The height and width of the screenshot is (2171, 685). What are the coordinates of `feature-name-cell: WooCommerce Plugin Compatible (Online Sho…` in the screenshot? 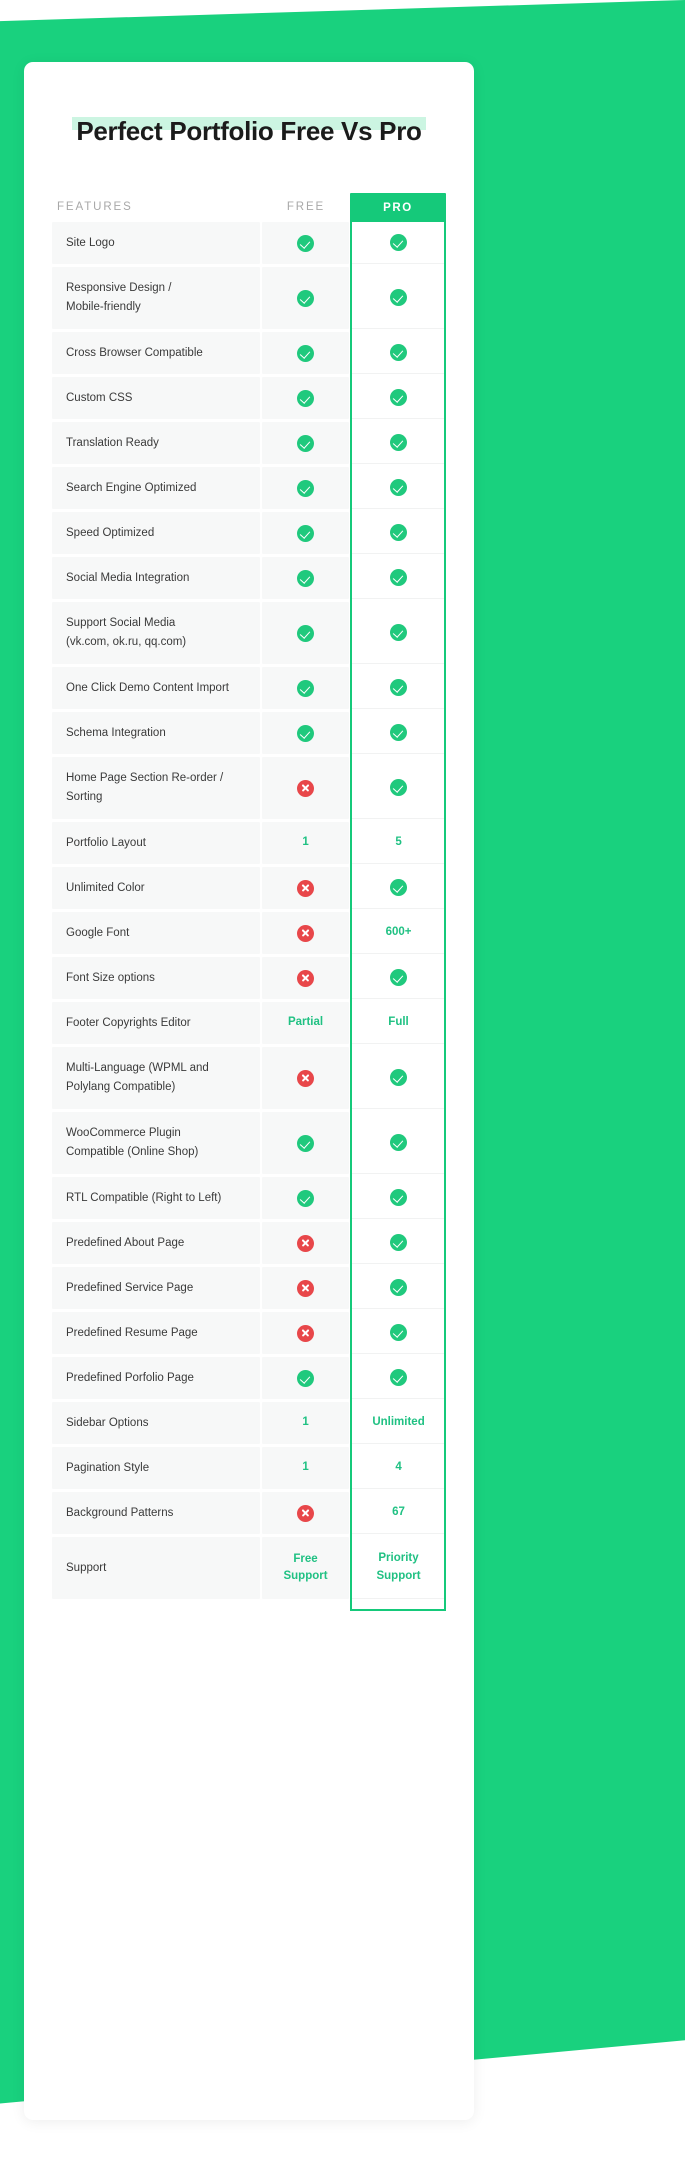 It's located at (156, 1143).